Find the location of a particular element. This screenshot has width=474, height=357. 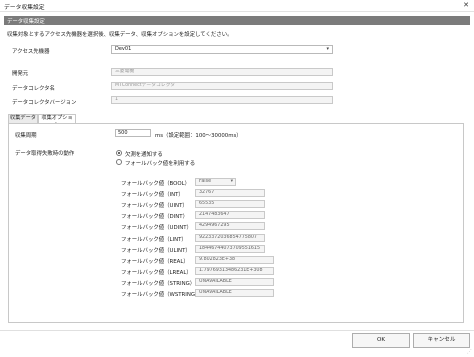

resize-grip-icon: ⋰ is located at coordinates (469, 352).